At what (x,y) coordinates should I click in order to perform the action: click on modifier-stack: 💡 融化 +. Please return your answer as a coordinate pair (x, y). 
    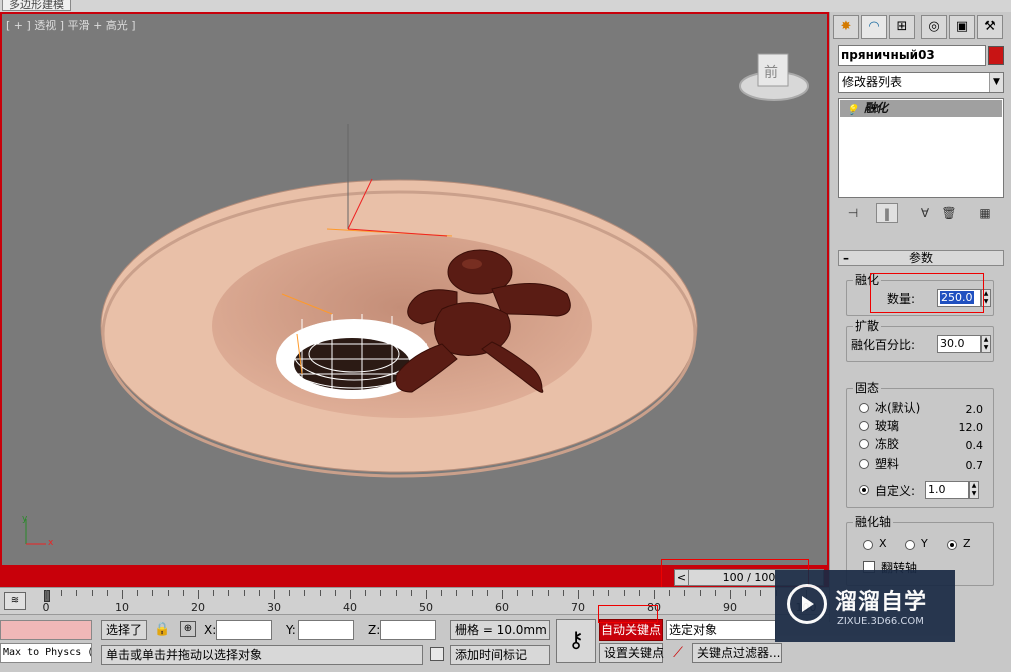
    Looking at the image, I should click on (921, 148).